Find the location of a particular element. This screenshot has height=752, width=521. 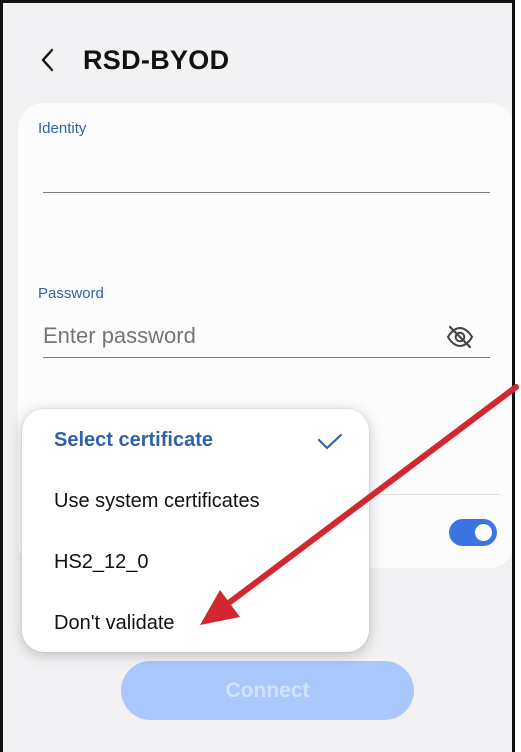

identity-input is located at coordinates (263, 170).